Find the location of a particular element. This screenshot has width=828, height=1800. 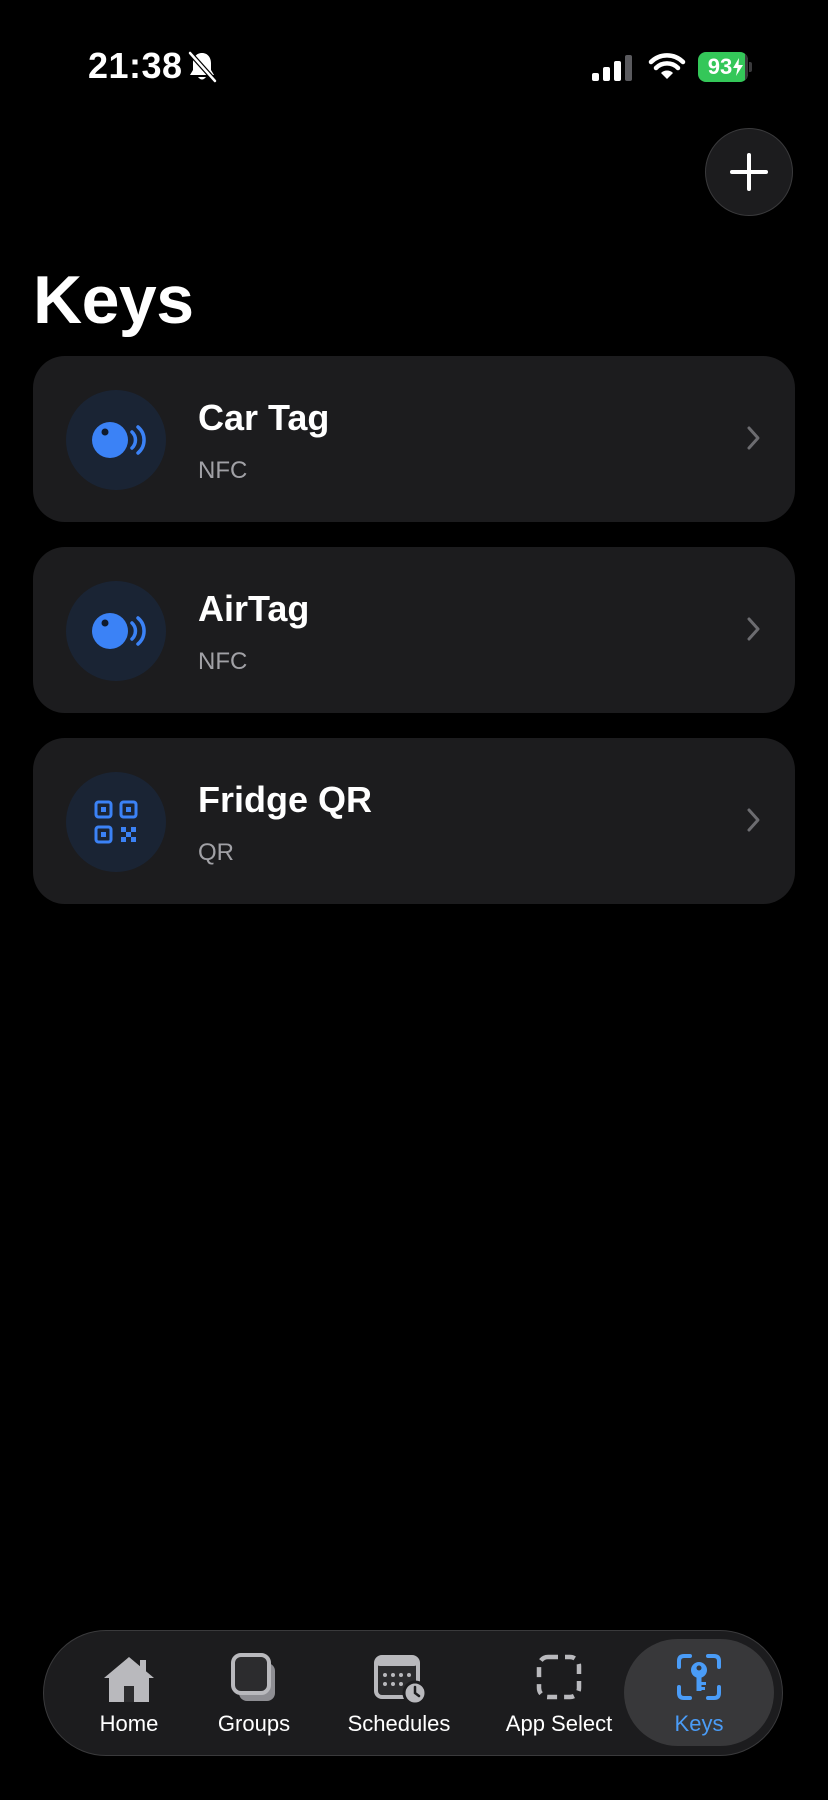

calendar-clock-icon is located at coordinates (401, 1680).